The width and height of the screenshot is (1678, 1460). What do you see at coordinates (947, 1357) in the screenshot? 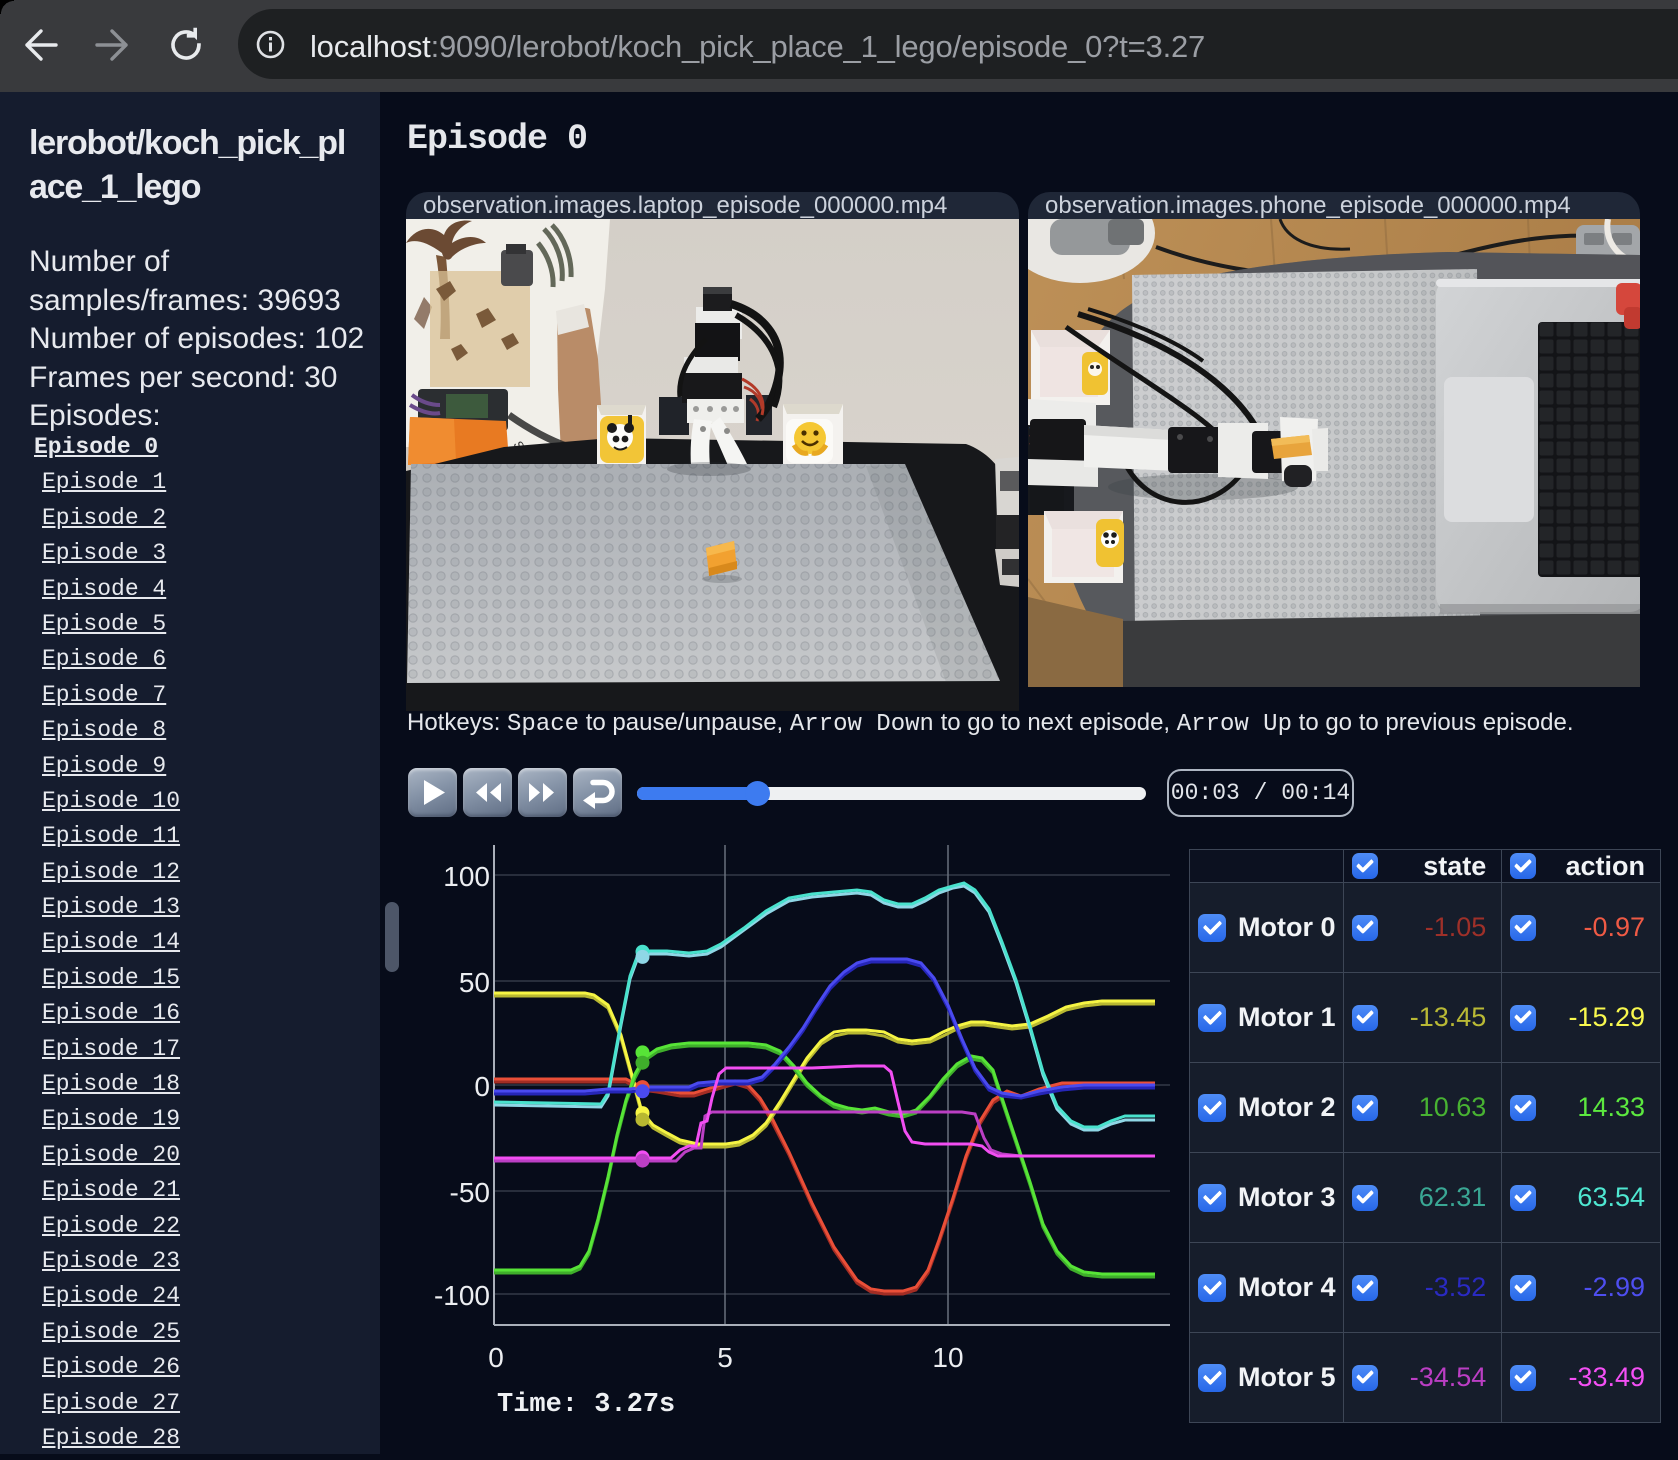
I see `svg-text: 10` at bounding box center [947, 1357].